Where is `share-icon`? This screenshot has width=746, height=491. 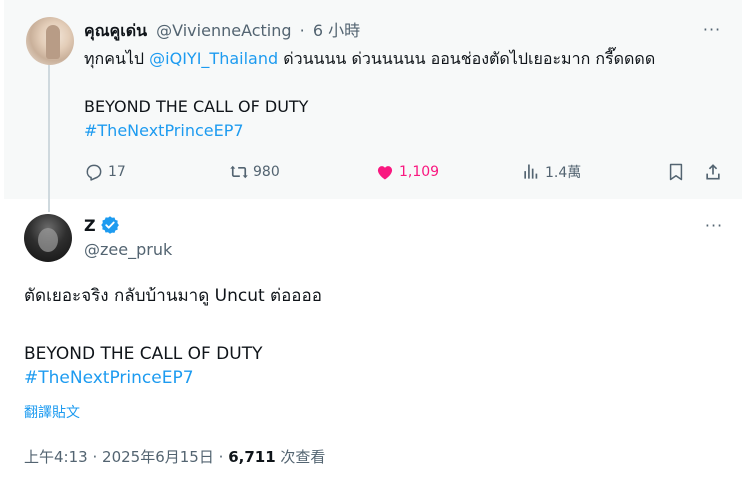
share-icon is located at coordinates (713, 172).